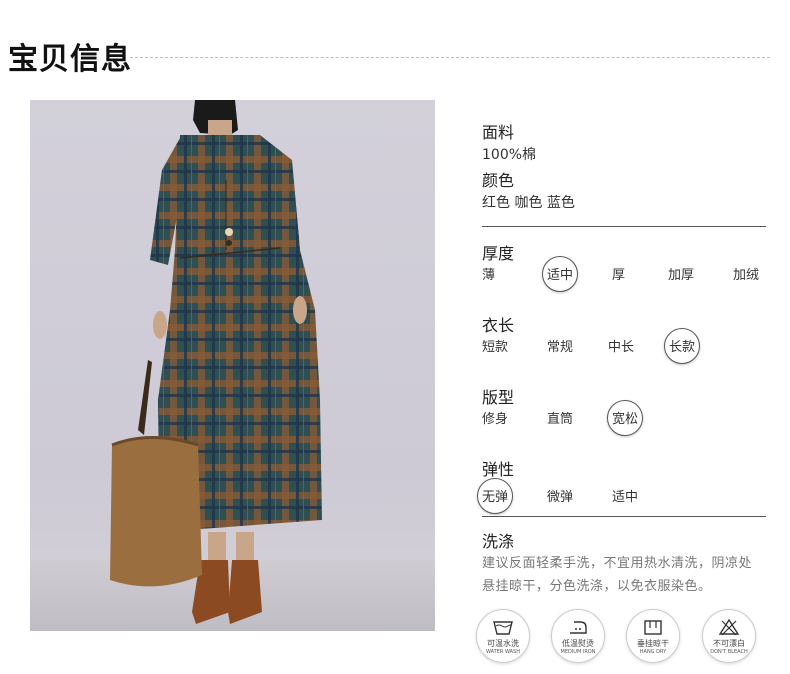 This screenshot has height=674, width=790. I want to click on thickness-option-extra-thick: 加厚, so click(681, 275).